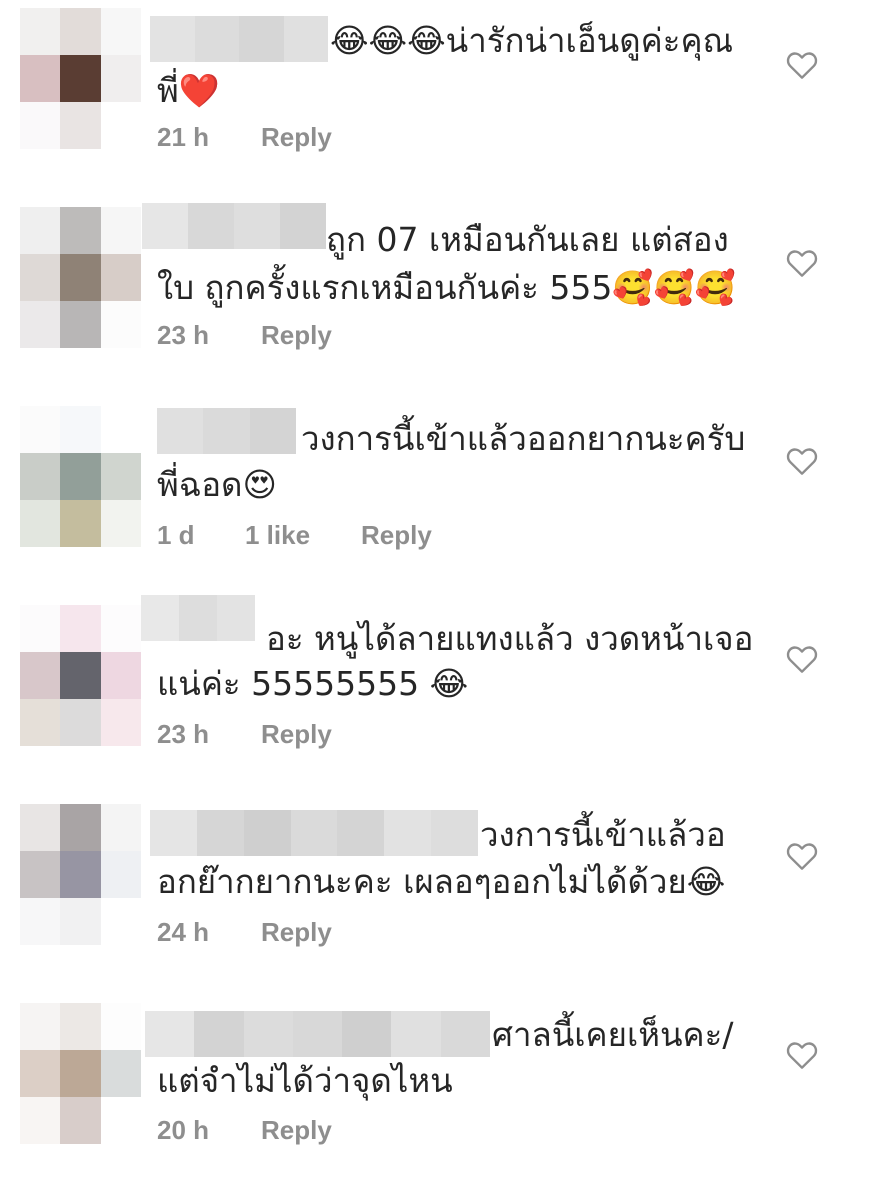 This screenshot has height=1194, width=869. What do you see at coordinates (510, 638) in the screenshot?
I see `comment-text-line1: อะ หนูได้ลายแทงแล้ว งวดหน้าเจอ` at bounding box center [510, 638].